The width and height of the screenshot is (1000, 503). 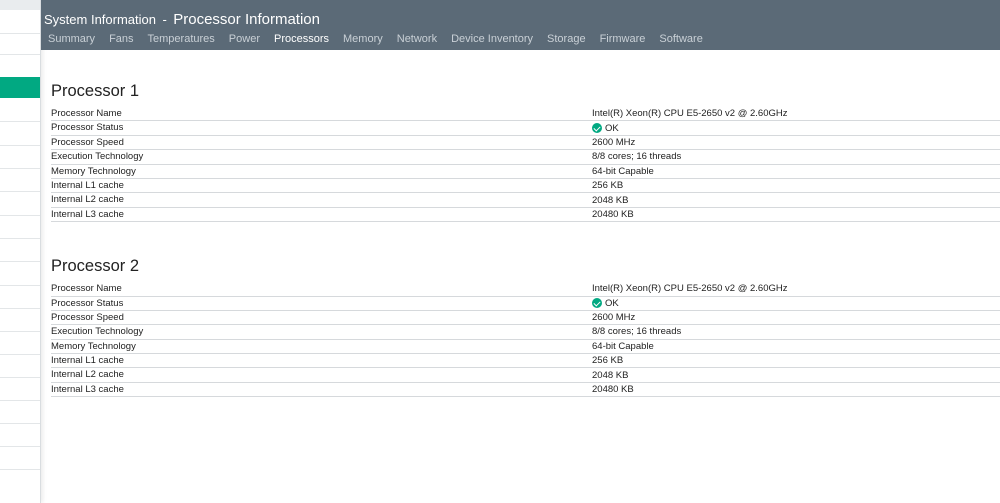 I want to click on tab-network: Network, so click(x=417, y=39).